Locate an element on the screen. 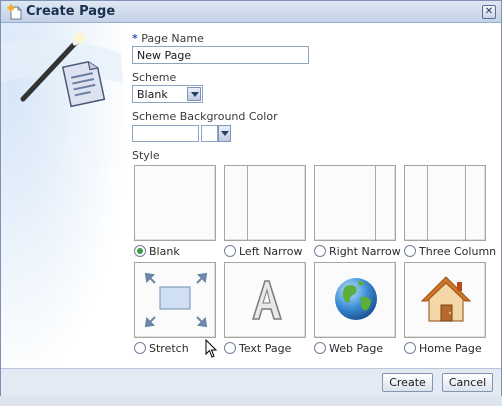  style-option-web-page: Web Page is located at coordinates (348, 349).